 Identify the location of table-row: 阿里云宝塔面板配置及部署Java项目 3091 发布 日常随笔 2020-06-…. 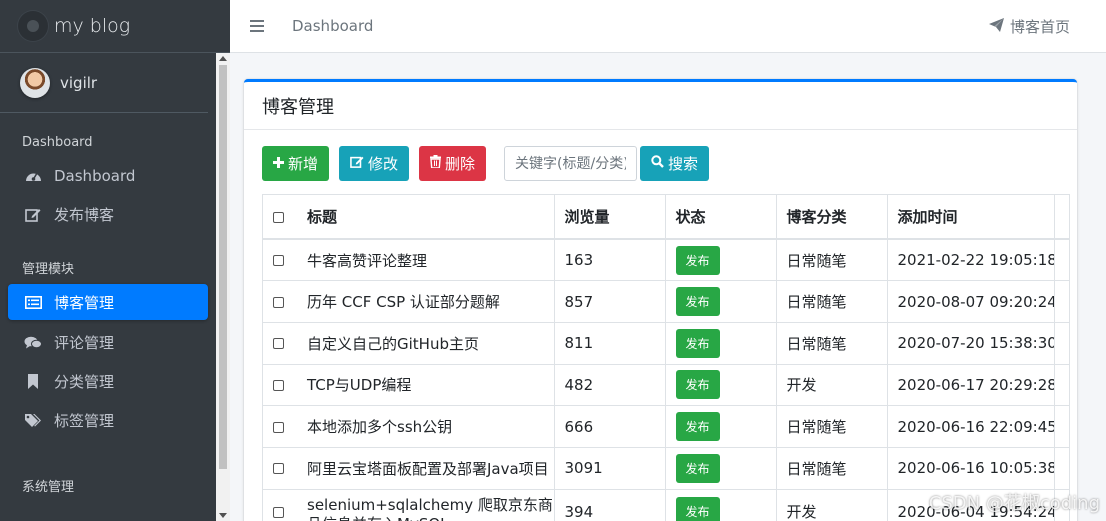
(666, 468).